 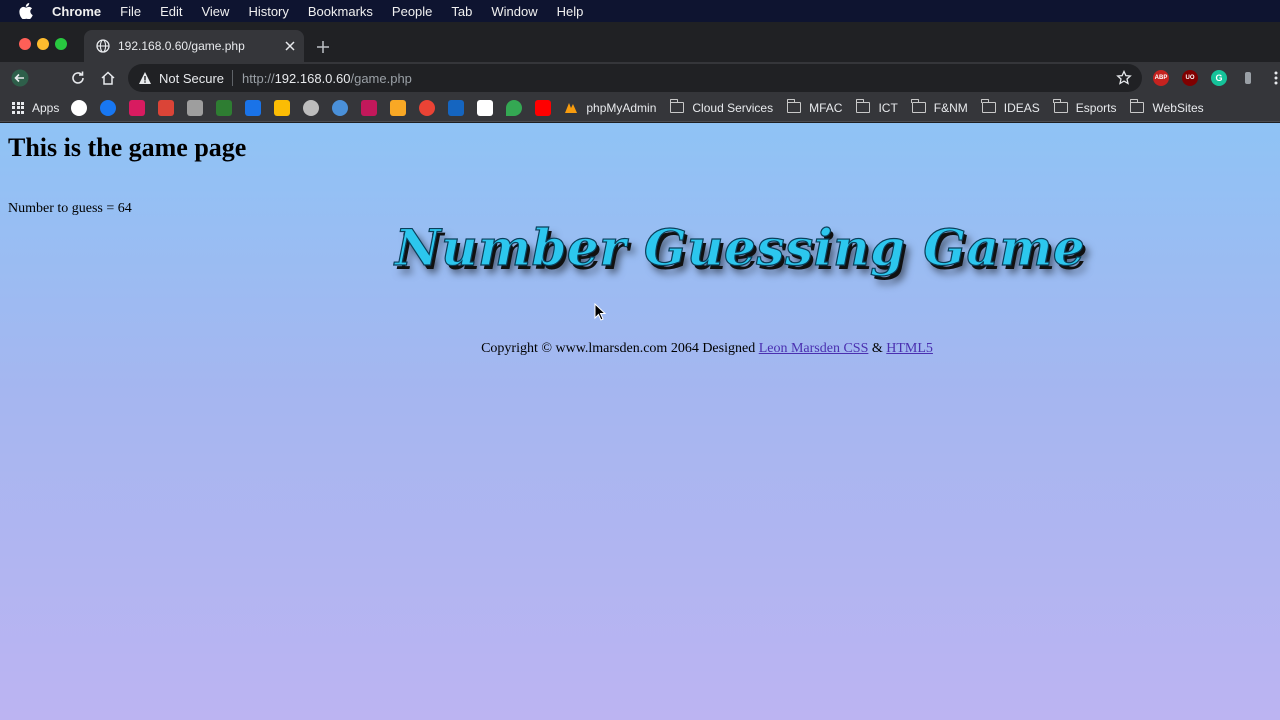 I want to click on menu-help: Help, so click(x=570, y=11).